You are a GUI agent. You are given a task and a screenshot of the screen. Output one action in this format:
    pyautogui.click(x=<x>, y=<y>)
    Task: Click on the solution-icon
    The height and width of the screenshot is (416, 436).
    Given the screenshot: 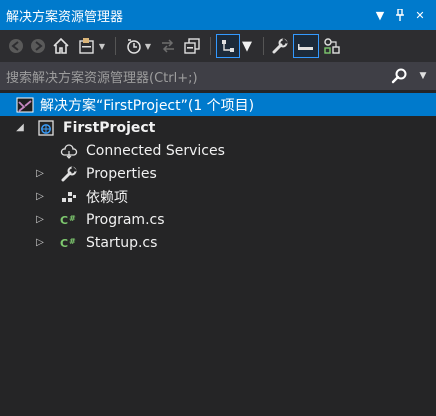 What is the action you would take?
    pyautogui.click(x=25, y=104)
    